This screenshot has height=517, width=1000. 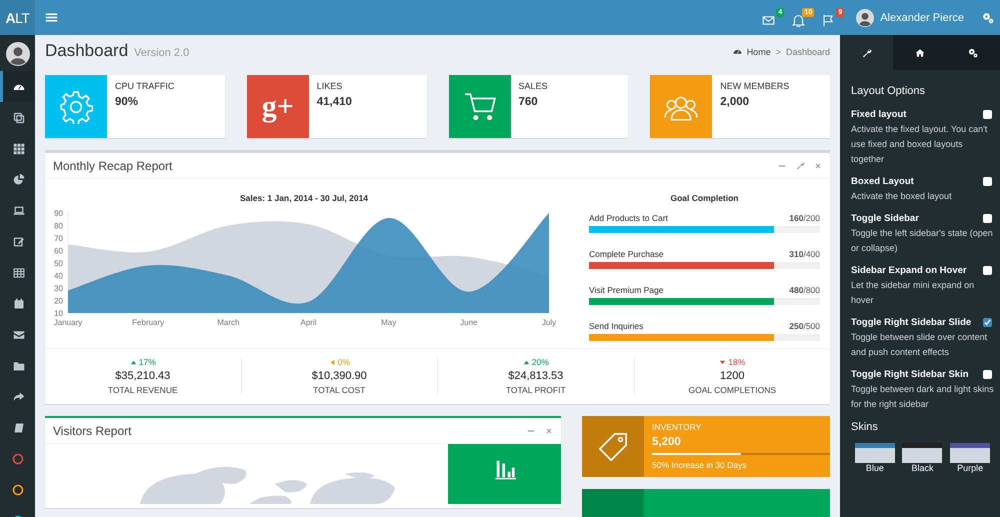 I want to click on option-label: Toggle Right Sidebar Slide, so click(x=911, y=322).